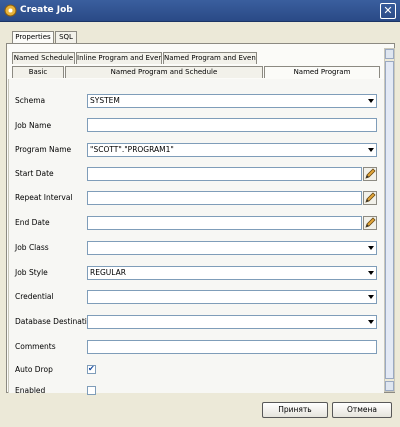  What do you see at coordinates (389, 54) in the screenshot?
I see `scroll-up-icon` at bounding box center [389, 54].